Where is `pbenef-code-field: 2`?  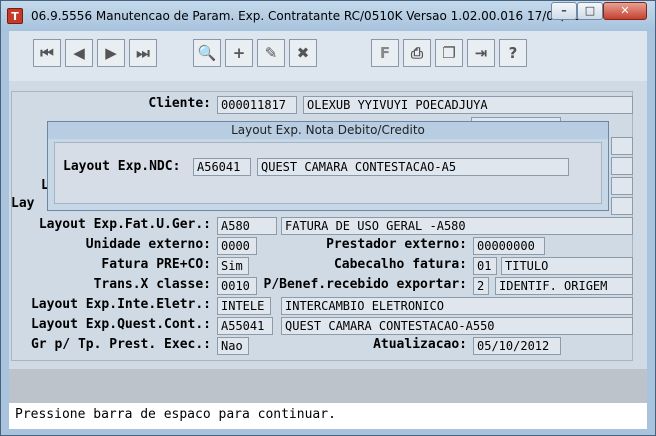 pbenef-code-field: 2 is located at coordinates (481, 286).